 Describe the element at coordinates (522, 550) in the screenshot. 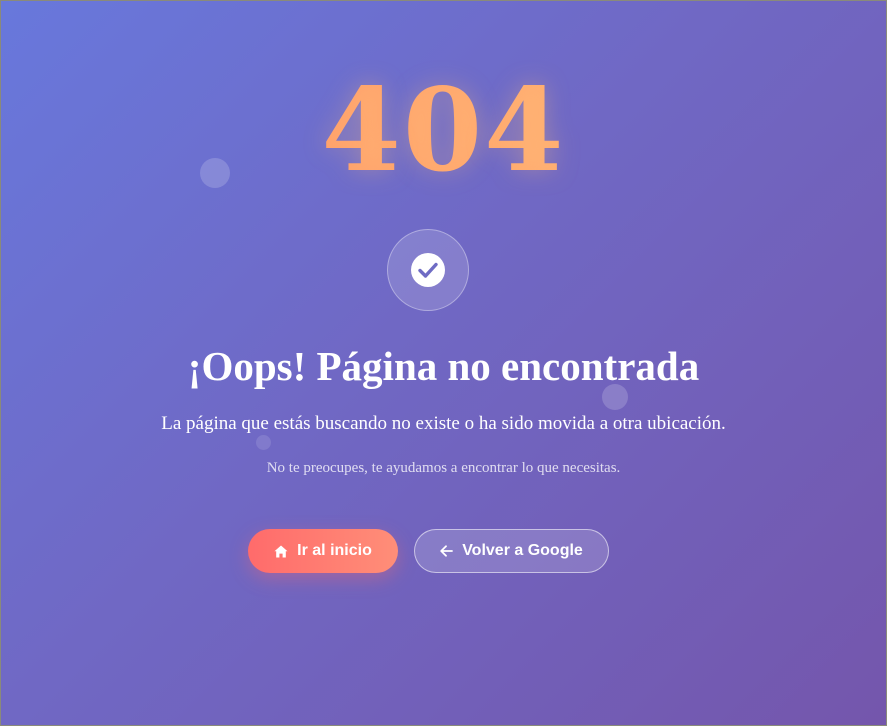

I see `back-button-label: Volver a Google` at that location.